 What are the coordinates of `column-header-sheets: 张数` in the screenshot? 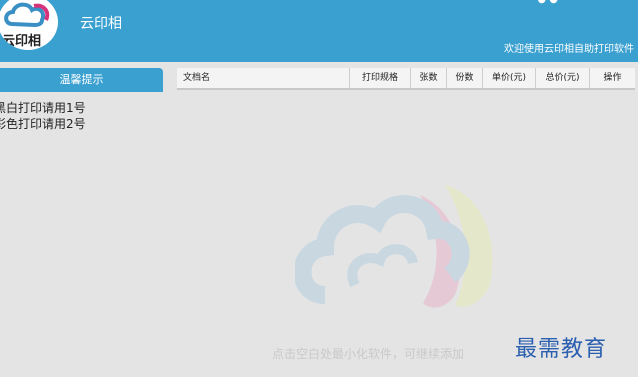 It's located at (429, 78).